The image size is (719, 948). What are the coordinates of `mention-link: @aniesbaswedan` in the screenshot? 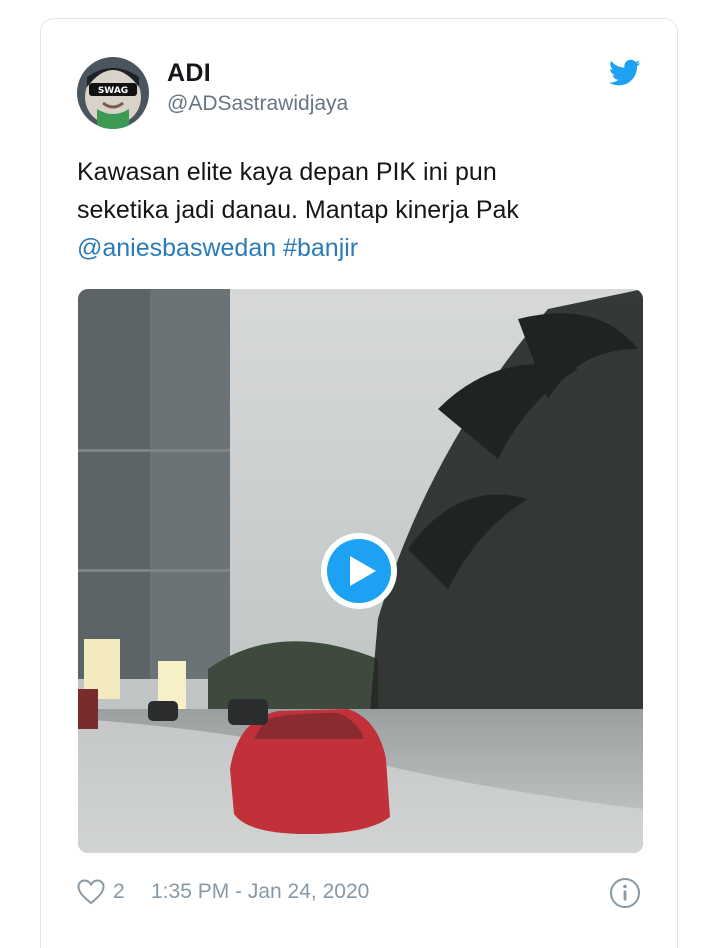 It's located at (176, 248).